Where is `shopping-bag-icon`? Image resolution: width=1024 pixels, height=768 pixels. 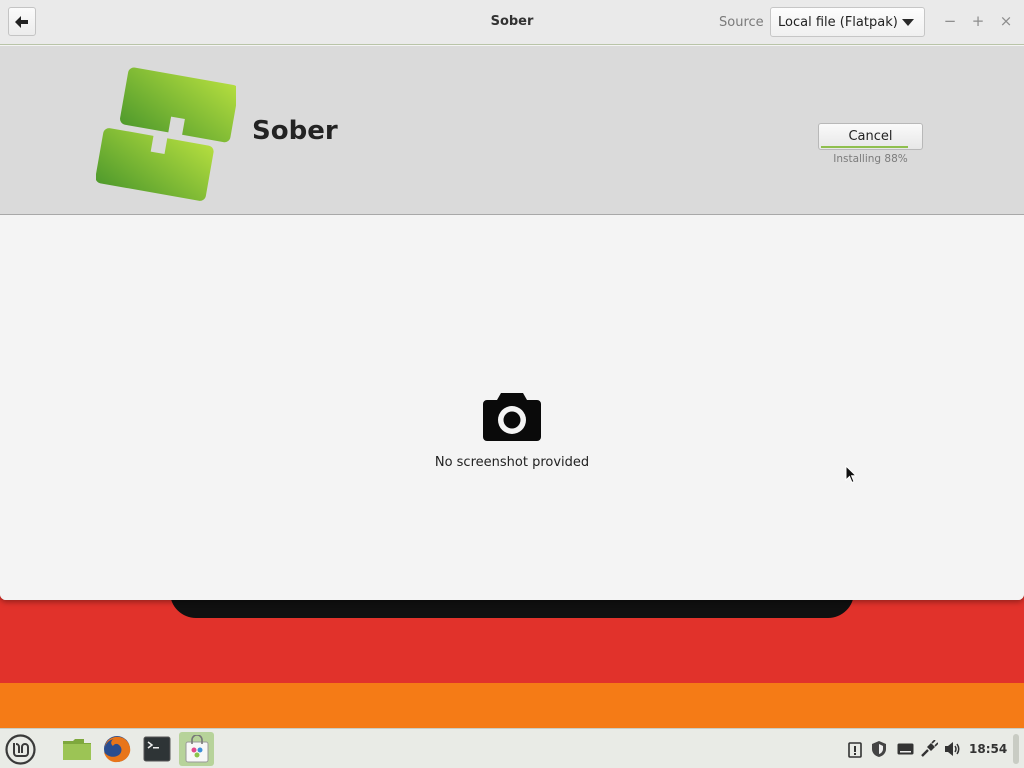
shopping-bag-icon is located at coordinates (196, 749).